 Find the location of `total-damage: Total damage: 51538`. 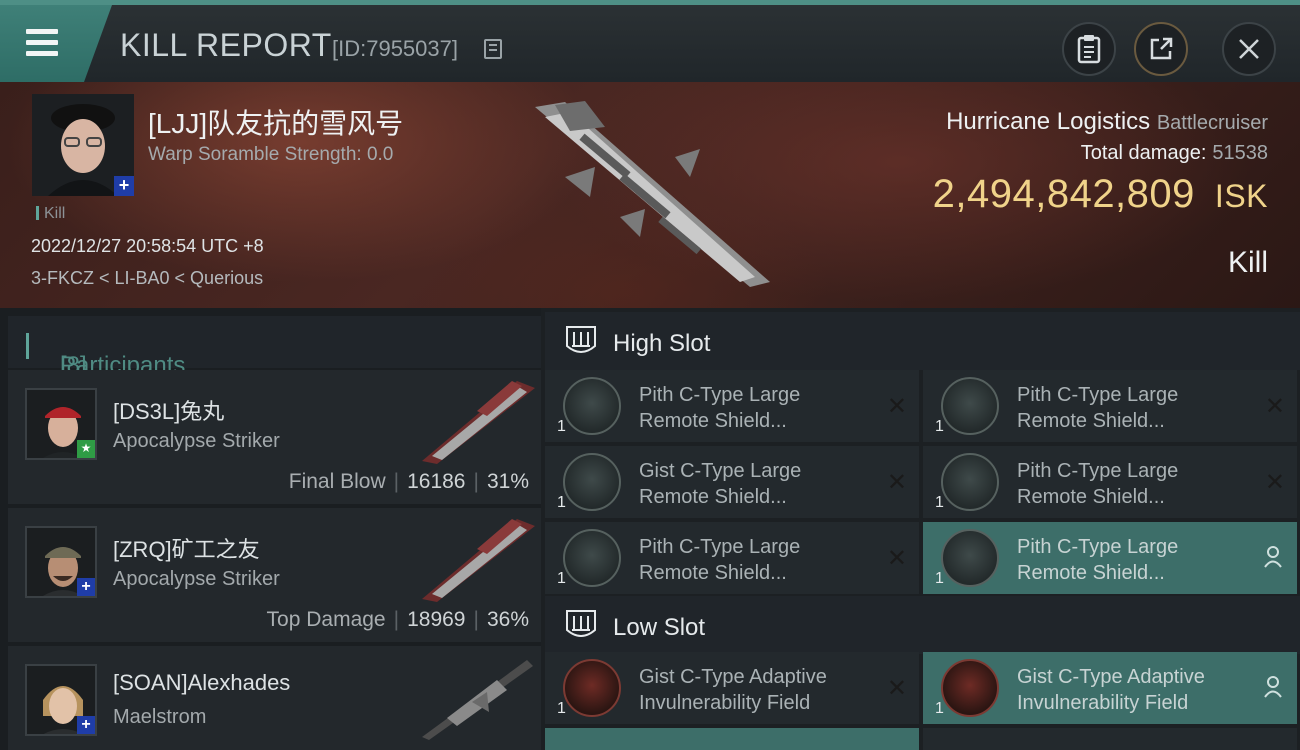

total-damage: Total damage: 51538 is located at coordinates (1174, 153).